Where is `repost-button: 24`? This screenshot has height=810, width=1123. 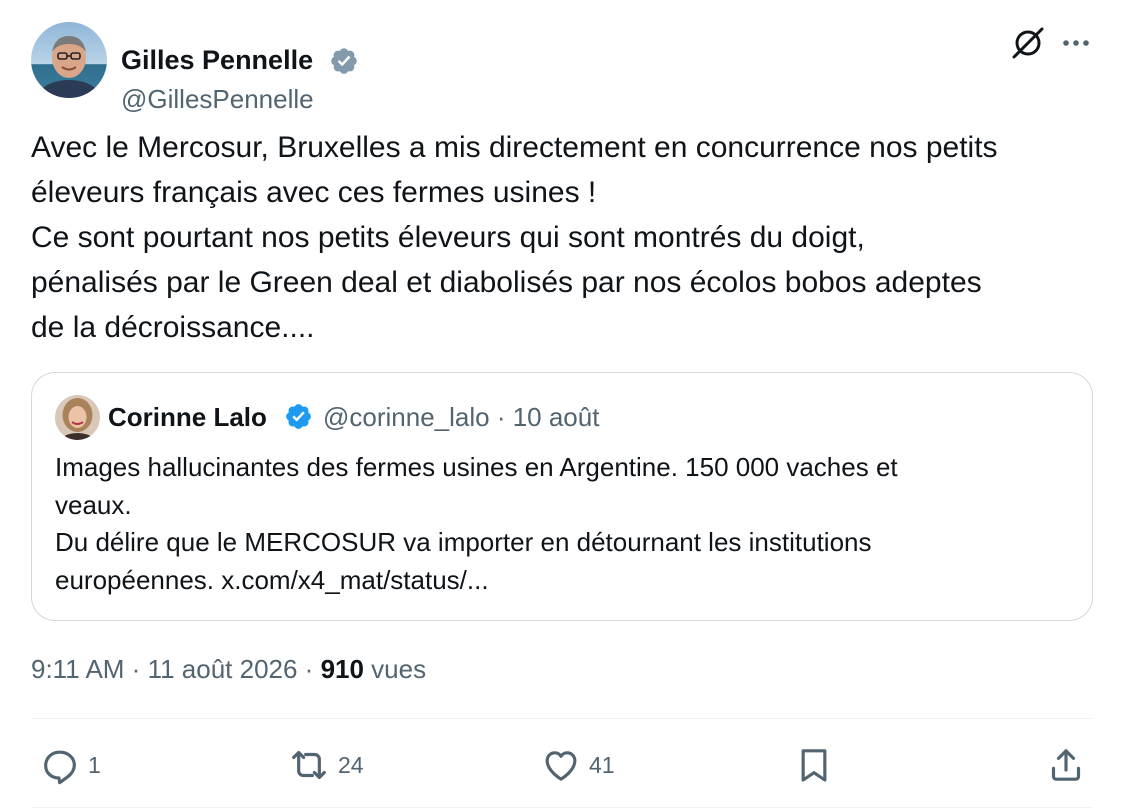 repost-button: 24 is located at coordinates (326, 765).